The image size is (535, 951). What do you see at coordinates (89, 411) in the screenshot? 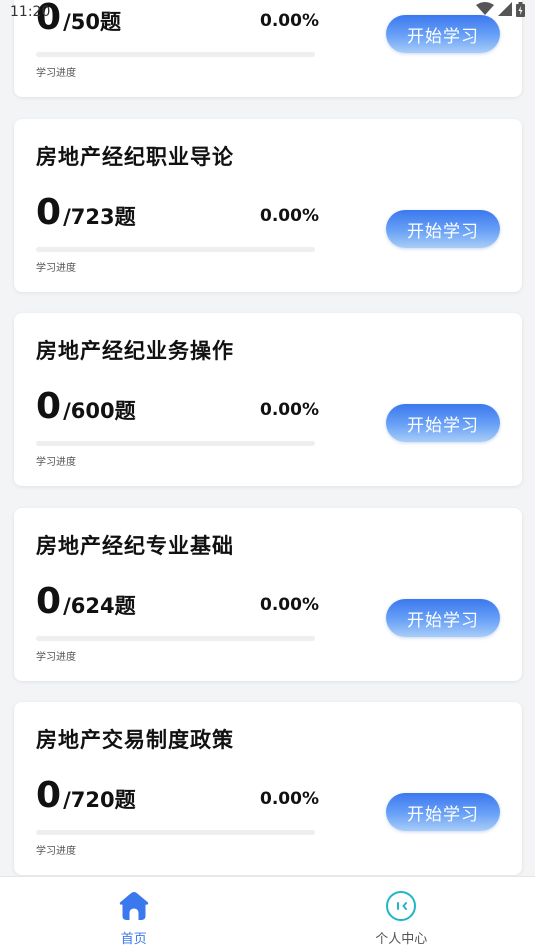
I see `total-number: /600` at bounding box center [89, 411].